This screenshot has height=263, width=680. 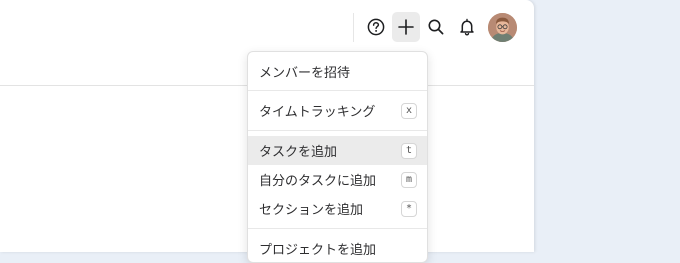 I want to click on menu-item-label: タスクを追加, so click(x=298, y=152).